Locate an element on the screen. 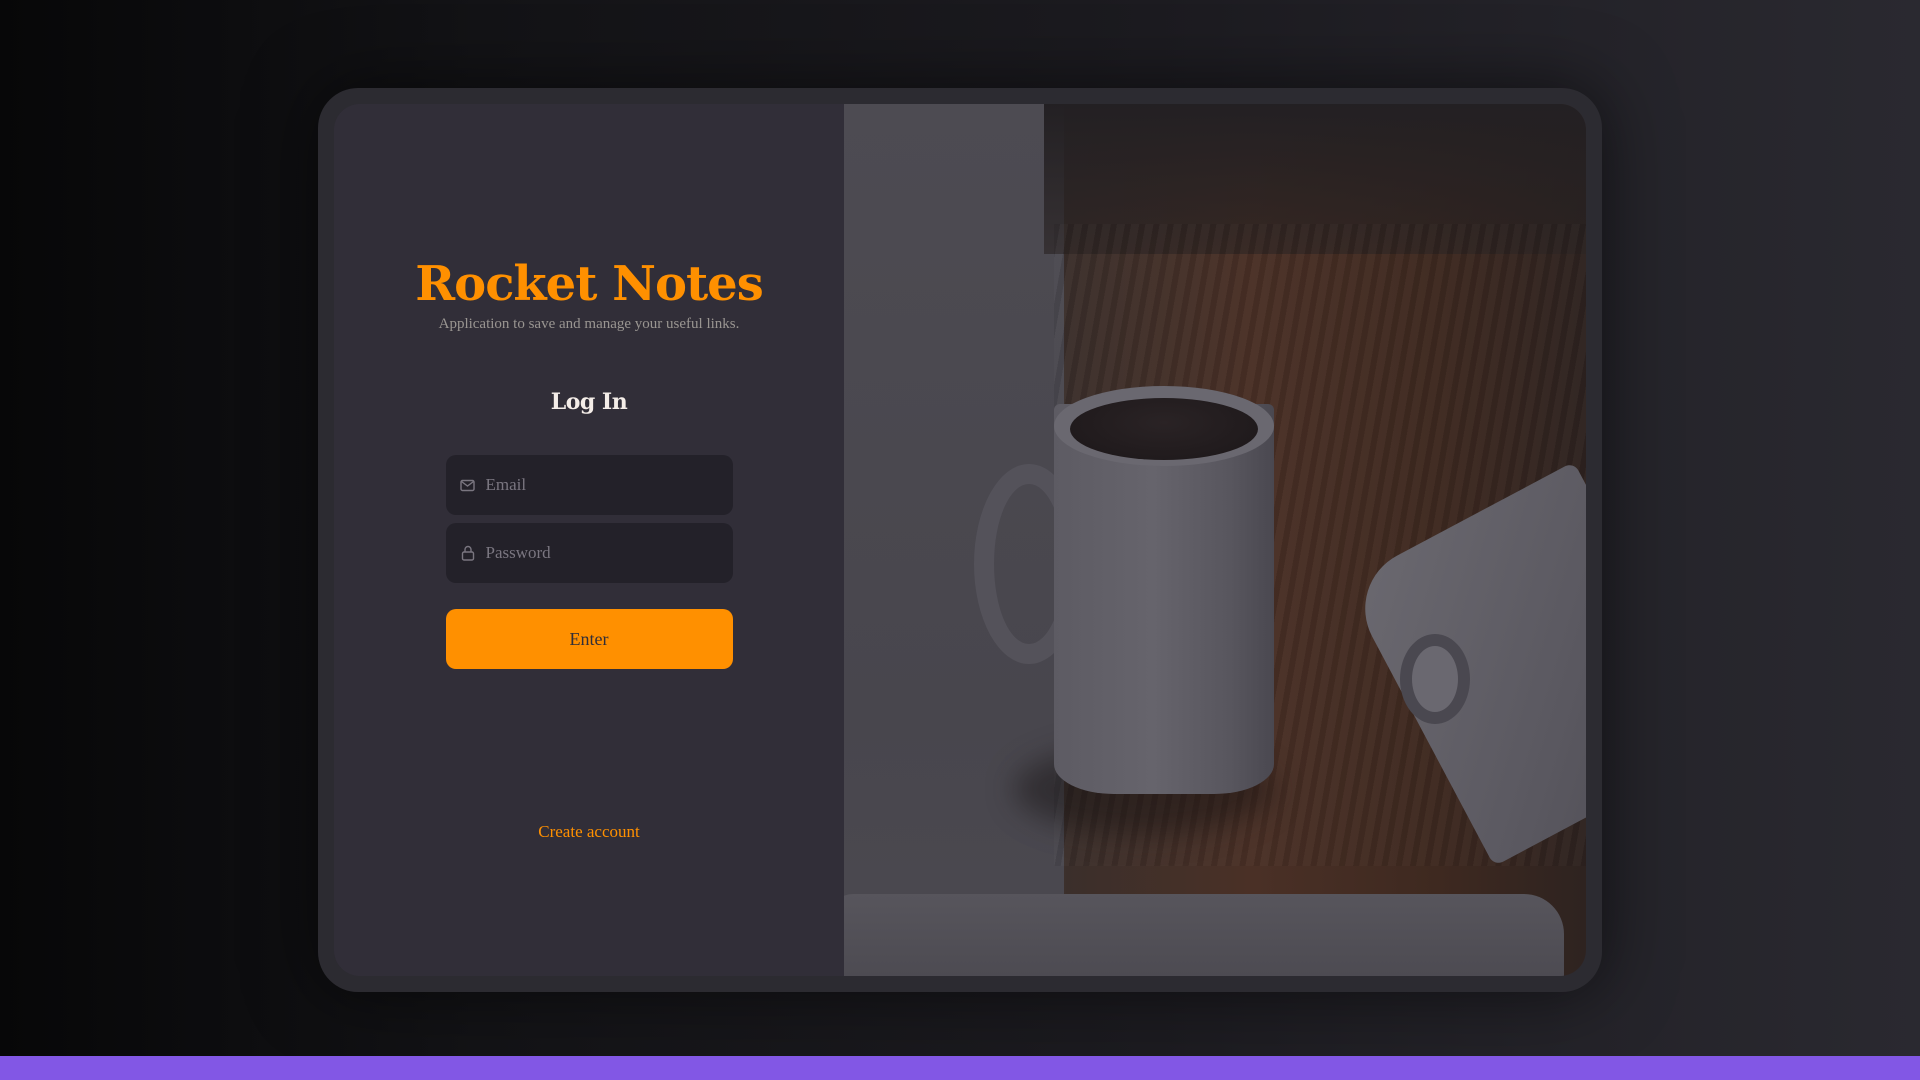  photo-newspaper-roll is located at coordinates (1435, 679).